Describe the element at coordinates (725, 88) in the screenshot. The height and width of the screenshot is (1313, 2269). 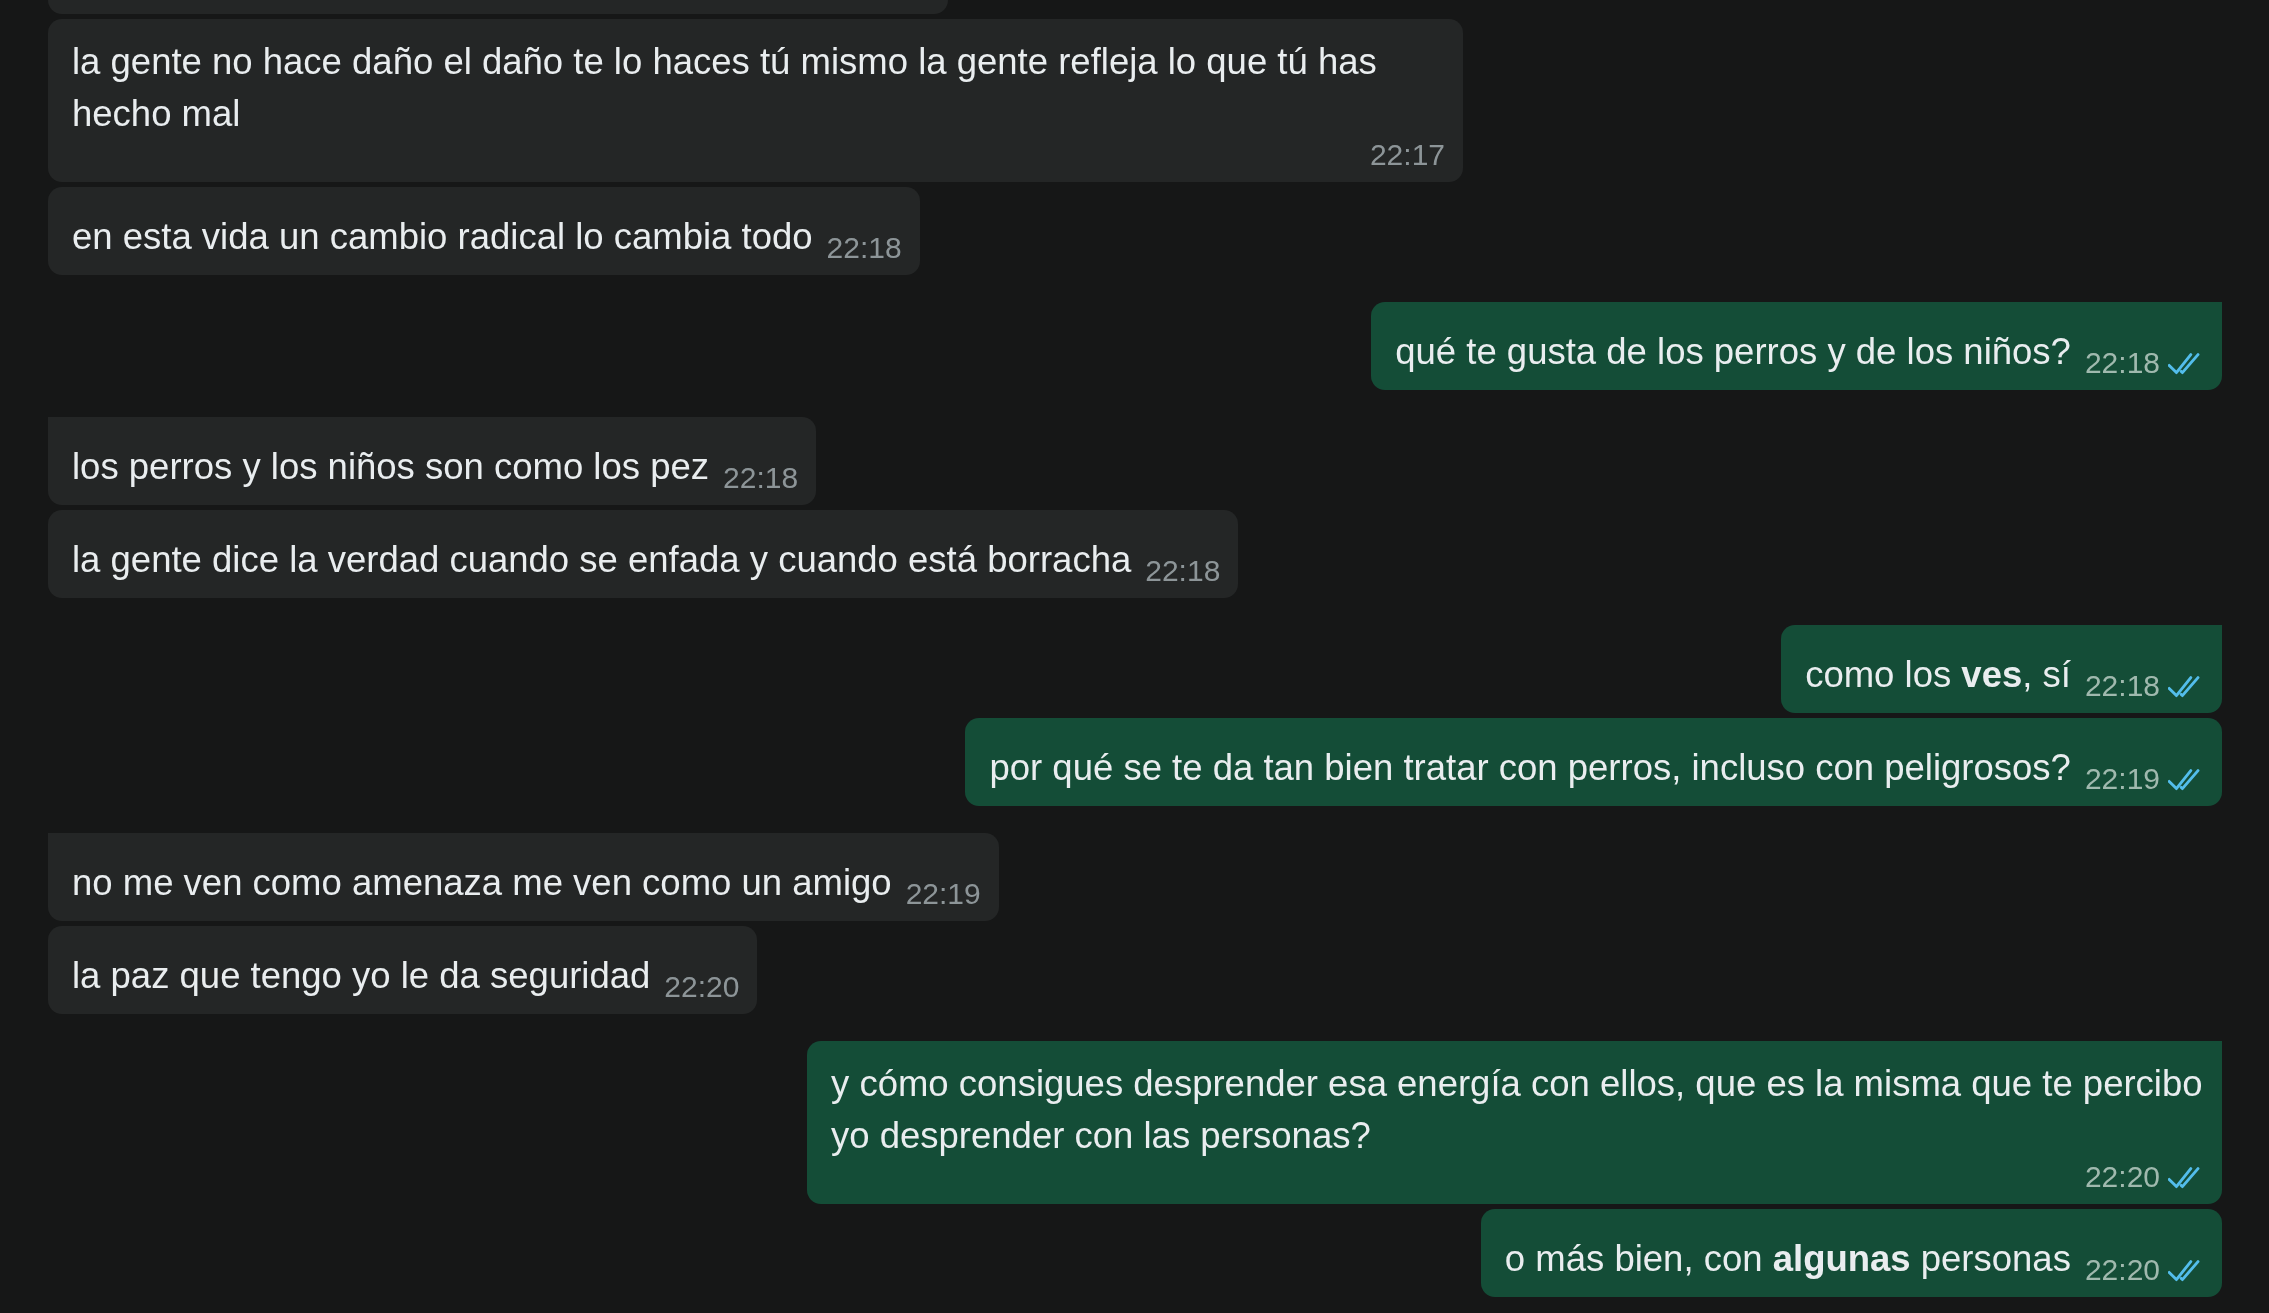
I see `message-text: la gente no hace daño el daño te lo haces tú mismo la gente refleja lo que tú has hecho mal` at that location.